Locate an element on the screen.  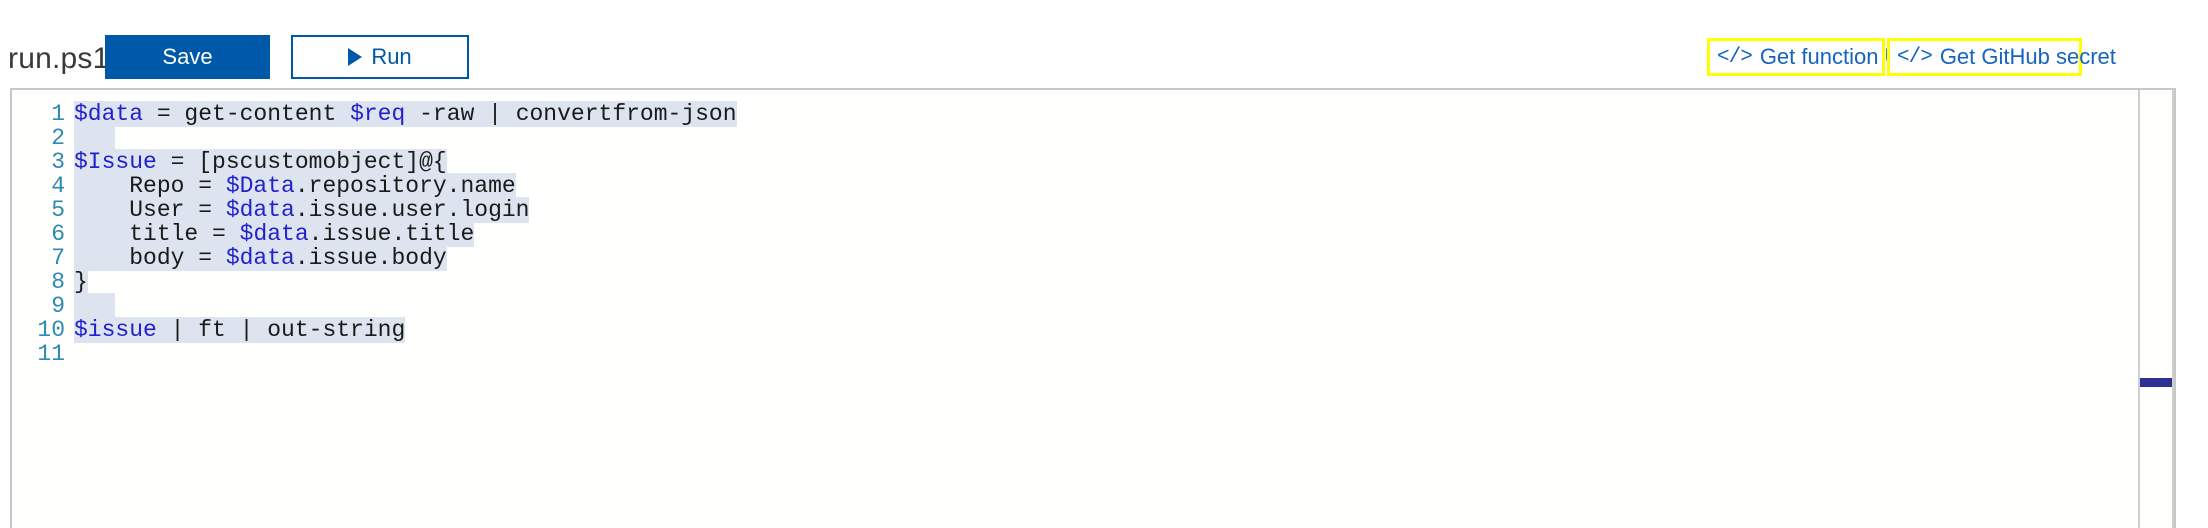
code-line: $issue | ft | out-string is located at coordinates (240, 330).